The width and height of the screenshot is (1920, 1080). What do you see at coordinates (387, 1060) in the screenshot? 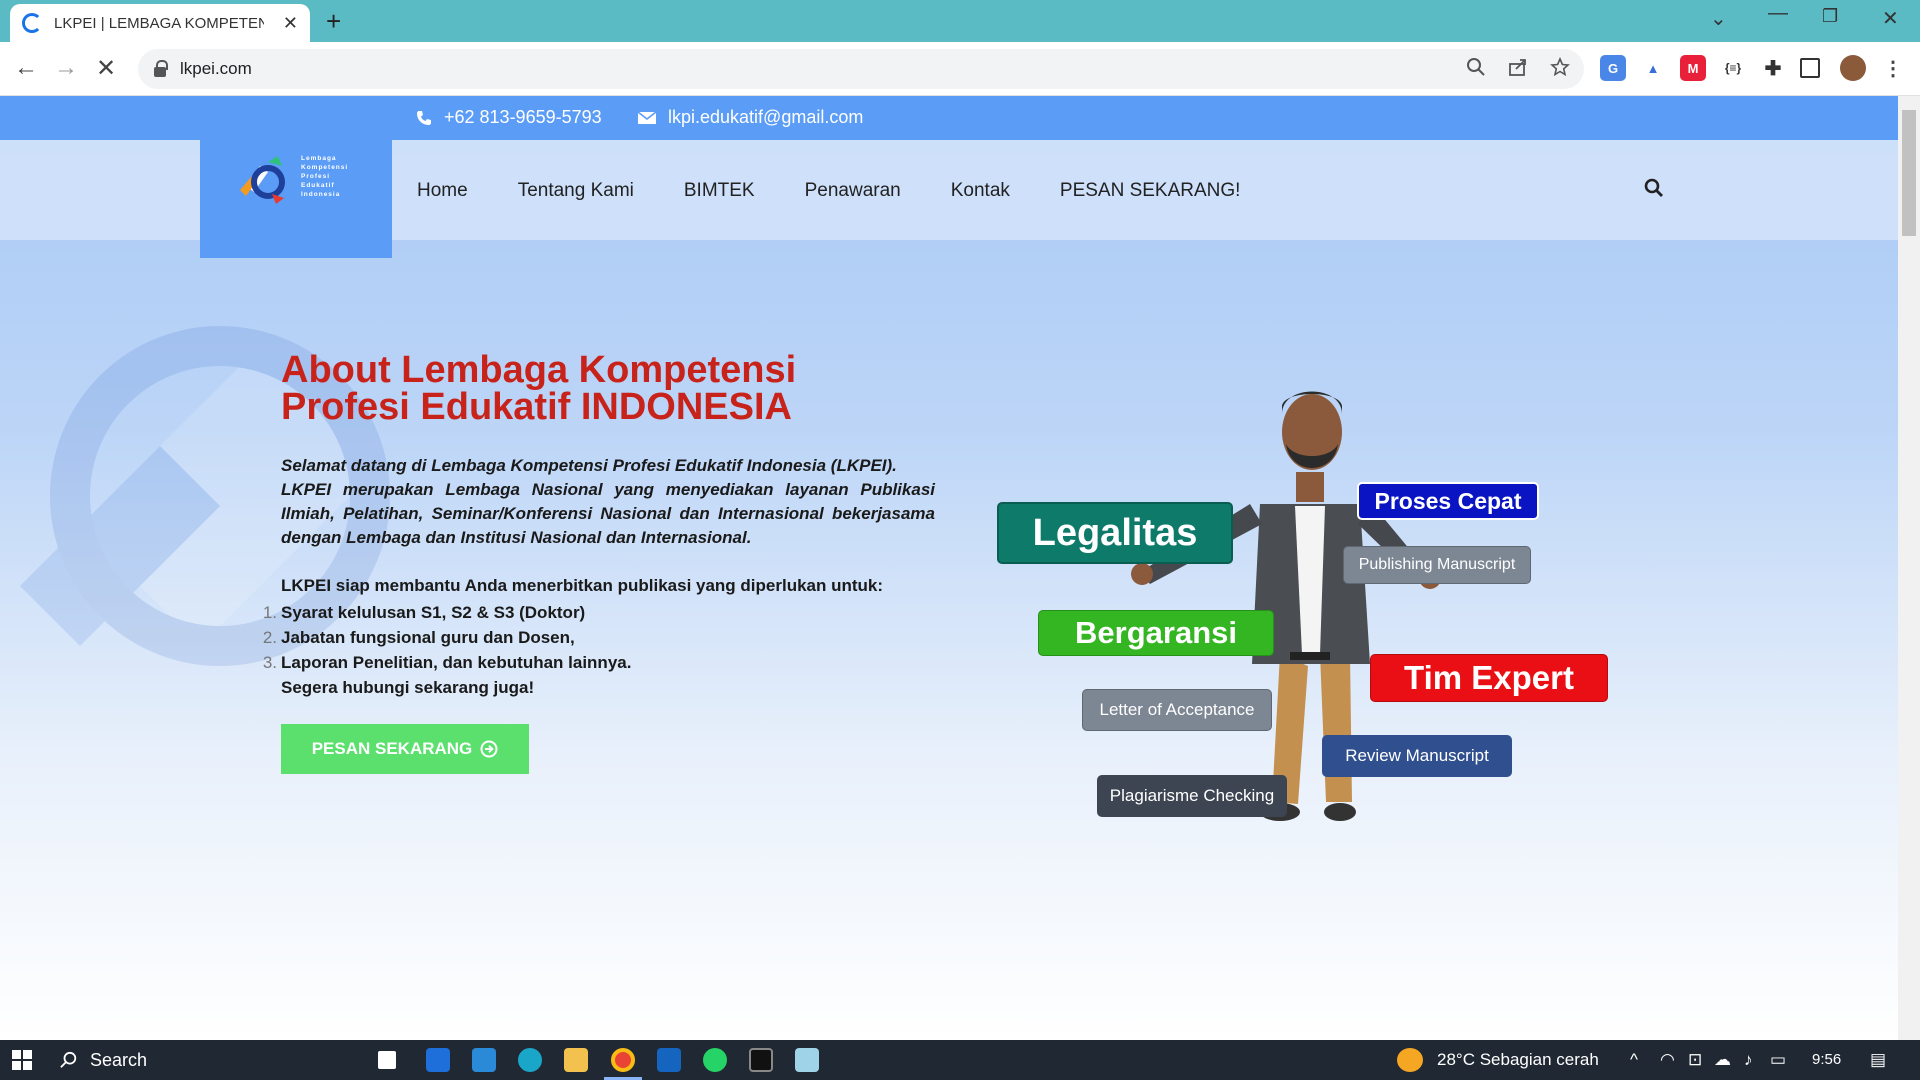
I see `task-view-icon` at bounding box center [387, 1060].